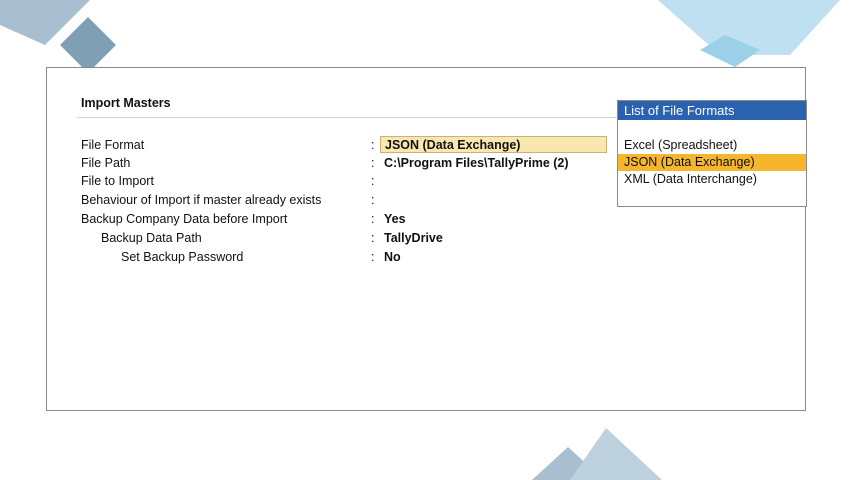 This screenshot has height=480, width=853. I want to click on file-format-option-json: JSON (Data Exchange), so click(712, 162).